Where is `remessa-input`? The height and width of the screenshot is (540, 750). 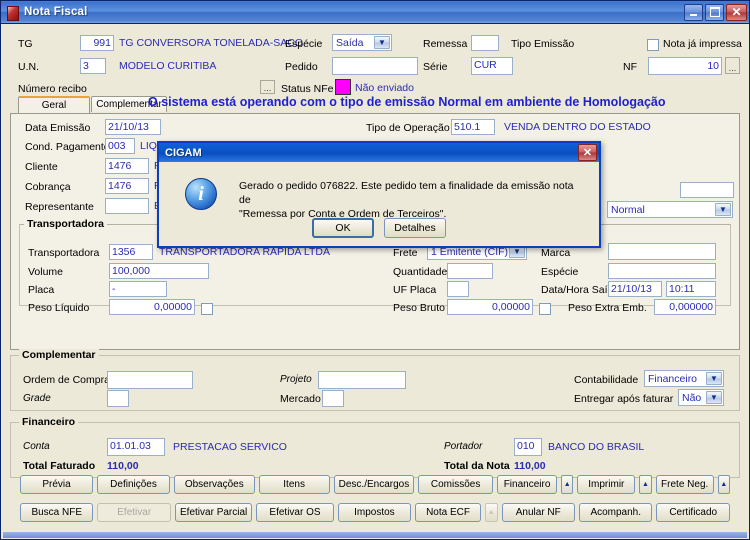
remessa-input is located at coordinates (485, 43).